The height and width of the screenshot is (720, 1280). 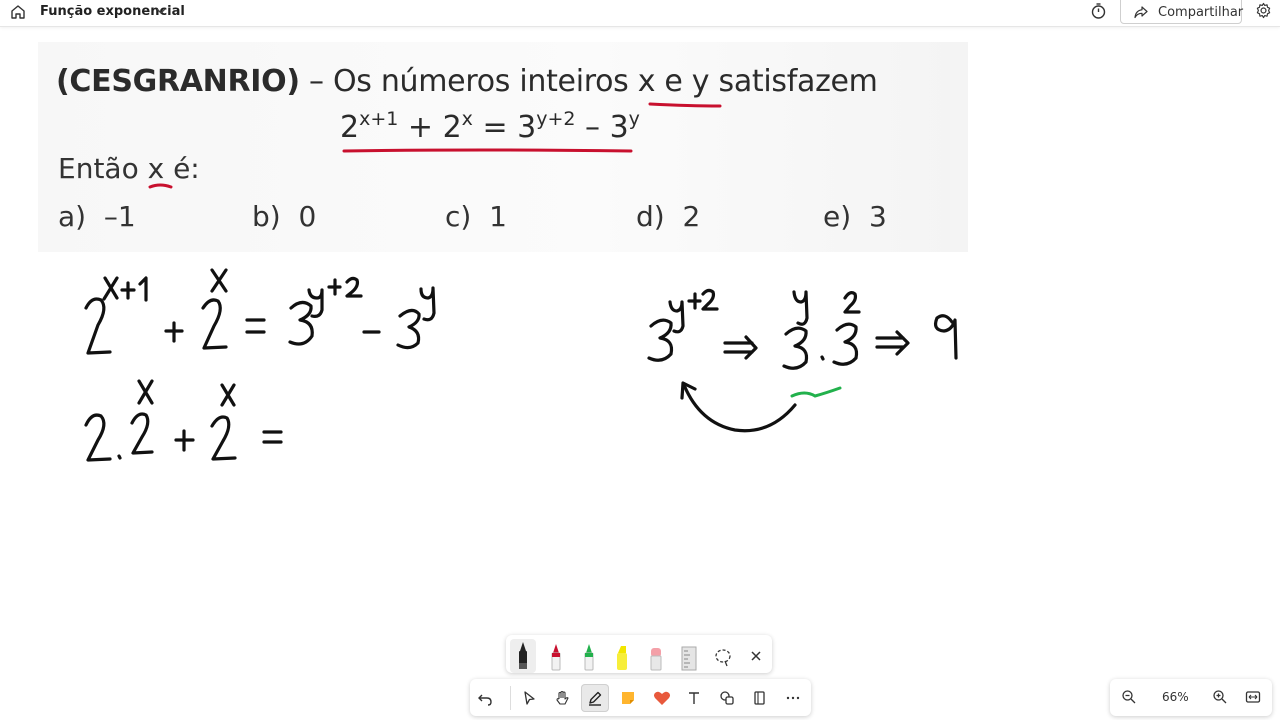 I want to click on select-tool, so click(x=529, y=698).